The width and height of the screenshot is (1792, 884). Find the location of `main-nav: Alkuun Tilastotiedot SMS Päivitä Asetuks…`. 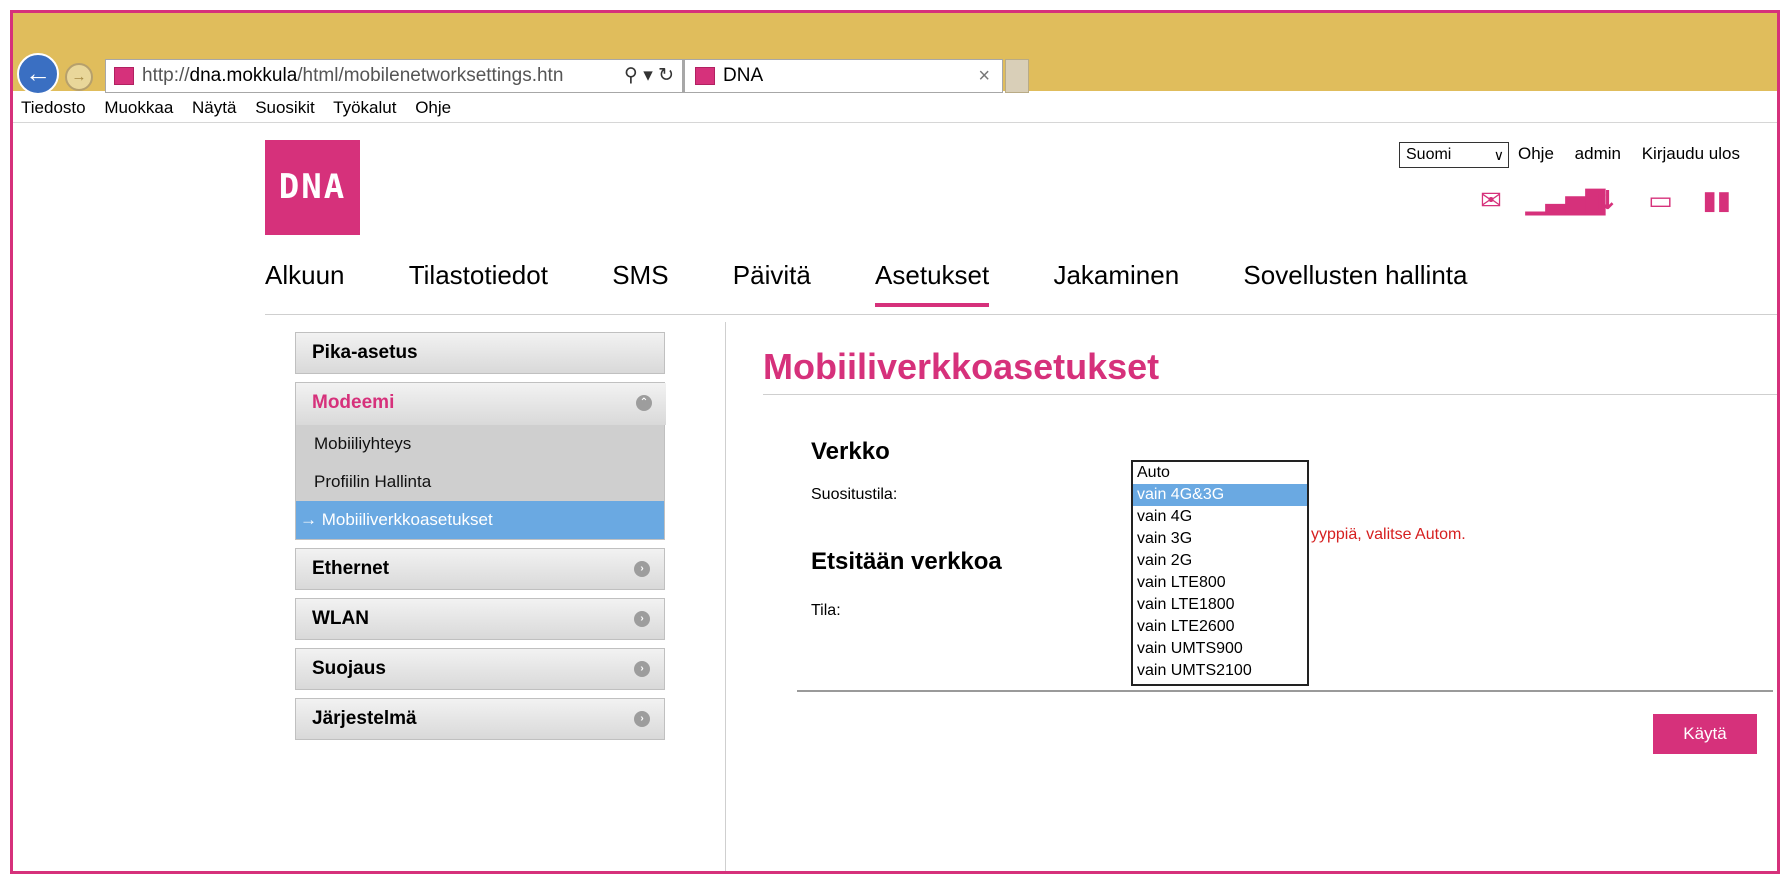

main-nav: Alkuun Tilastotiedot SMS Päivitä Asetuks… is located at coordinates (894, 285).